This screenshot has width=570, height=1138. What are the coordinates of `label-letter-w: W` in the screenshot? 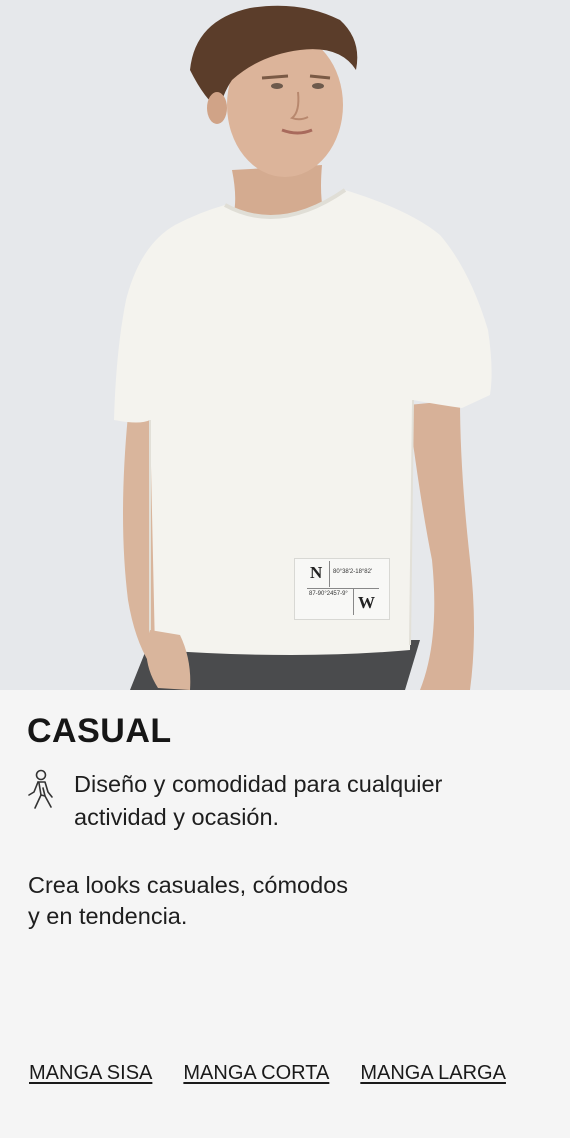 It's located at (366, 602).